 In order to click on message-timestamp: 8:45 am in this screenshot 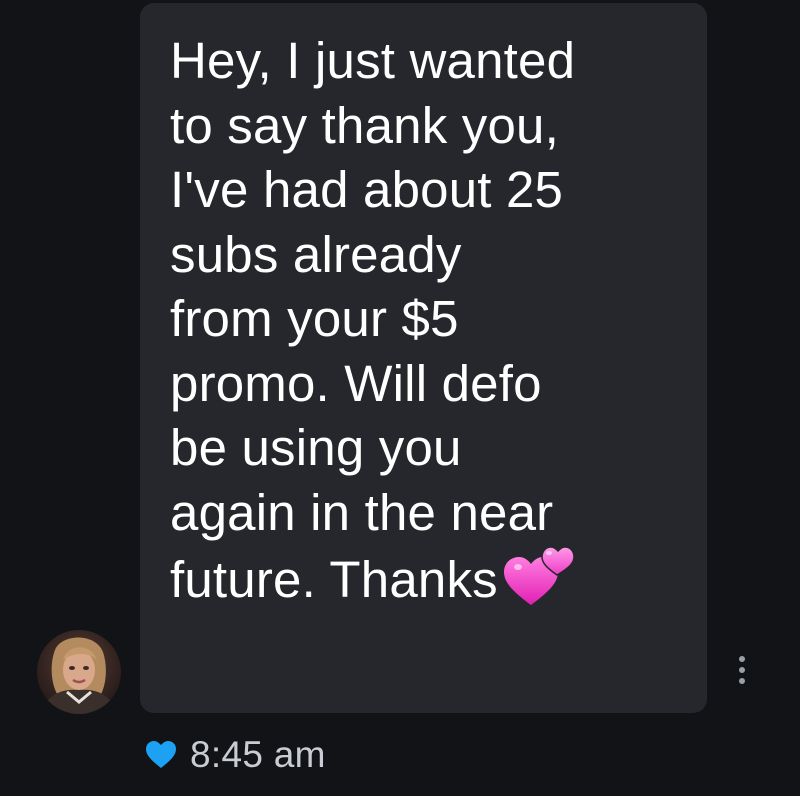, I will do `click(258, 754)`.